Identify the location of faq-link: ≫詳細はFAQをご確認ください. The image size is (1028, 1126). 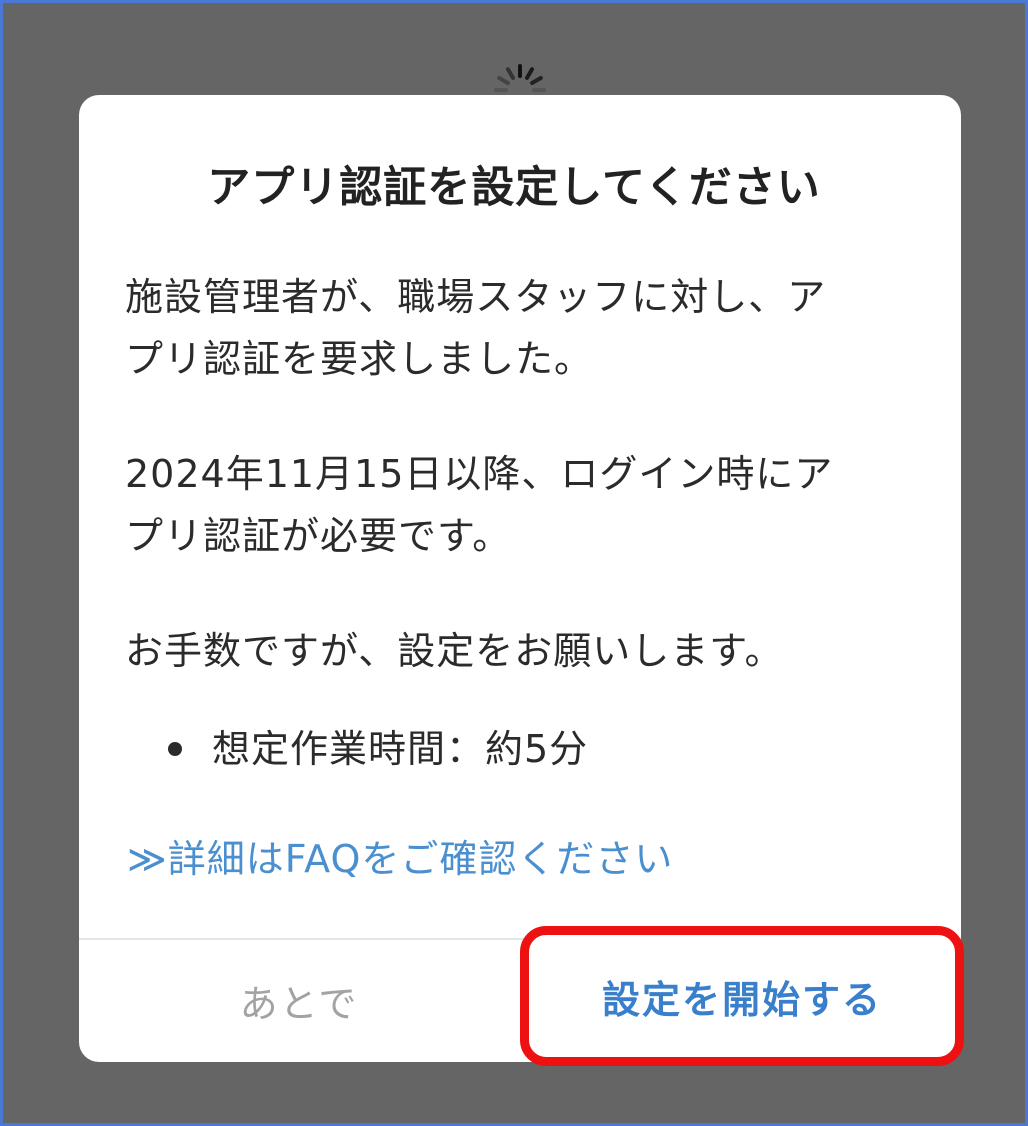
(400, 859).